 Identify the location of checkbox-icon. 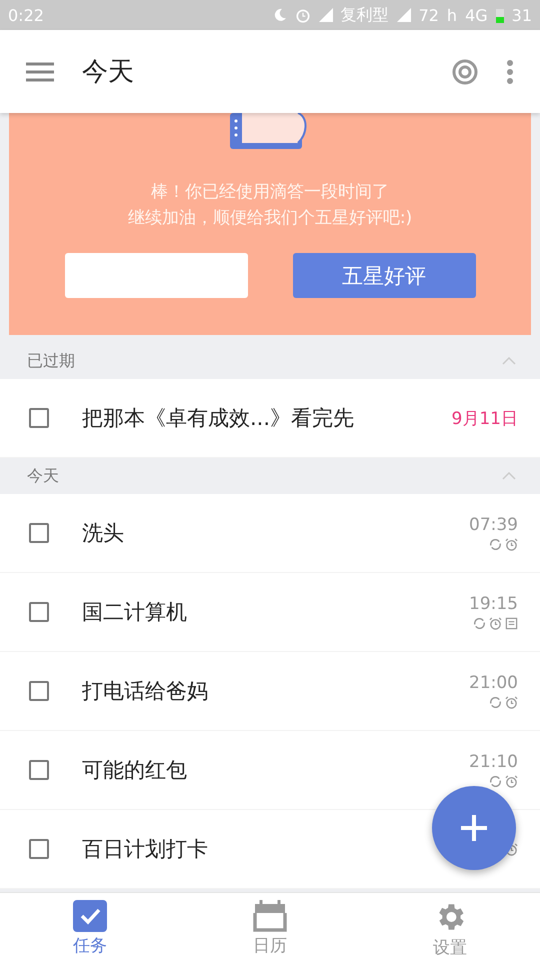
(90, 916).